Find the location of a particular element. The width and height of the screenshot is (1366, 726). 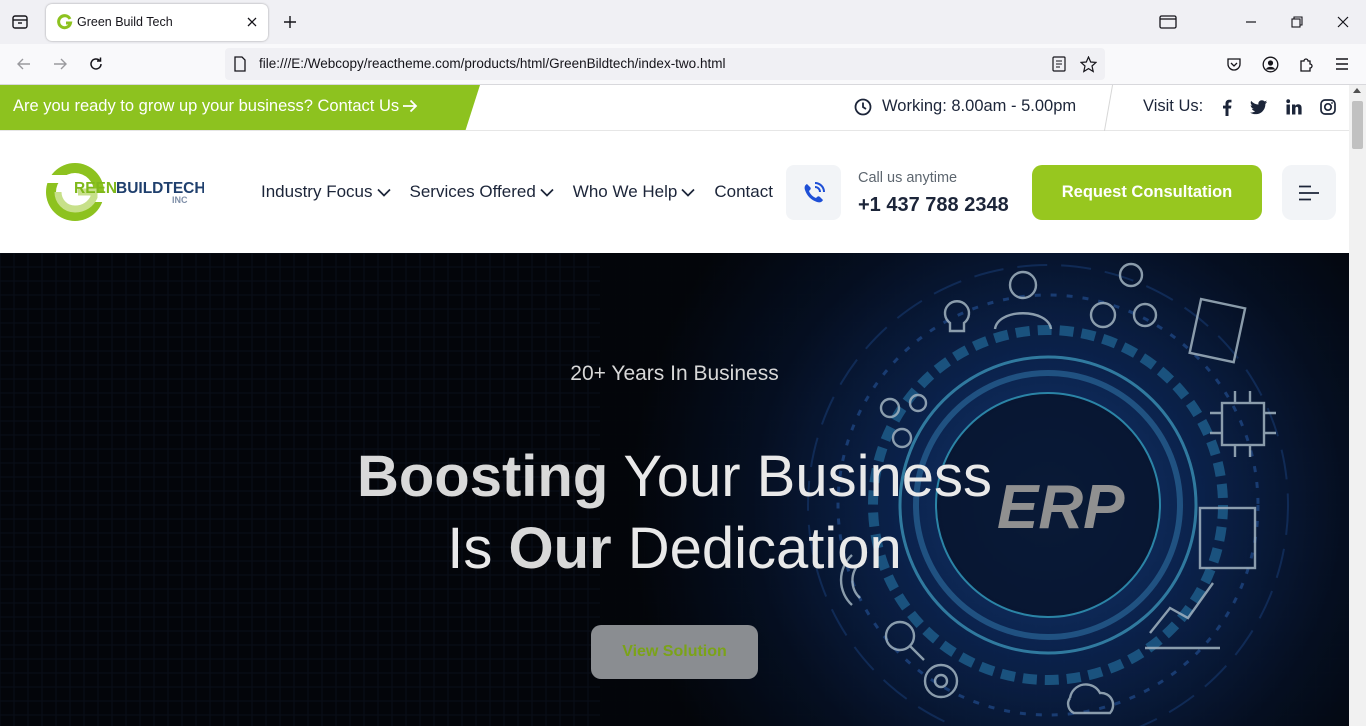

facebook-icon is located at coordinates (1227, 107).